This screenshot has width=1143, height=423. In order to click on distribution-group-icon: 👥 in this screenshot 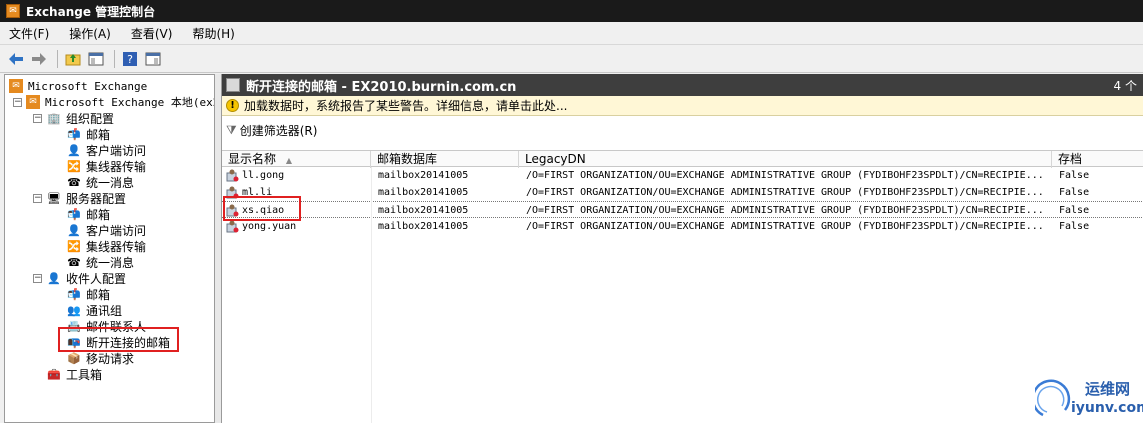, I will do `click(74, 310)`.